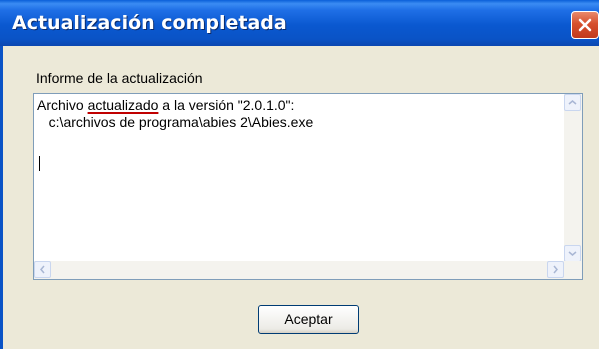  I want to click on horizontal-scrollbar, so click(299, 270).